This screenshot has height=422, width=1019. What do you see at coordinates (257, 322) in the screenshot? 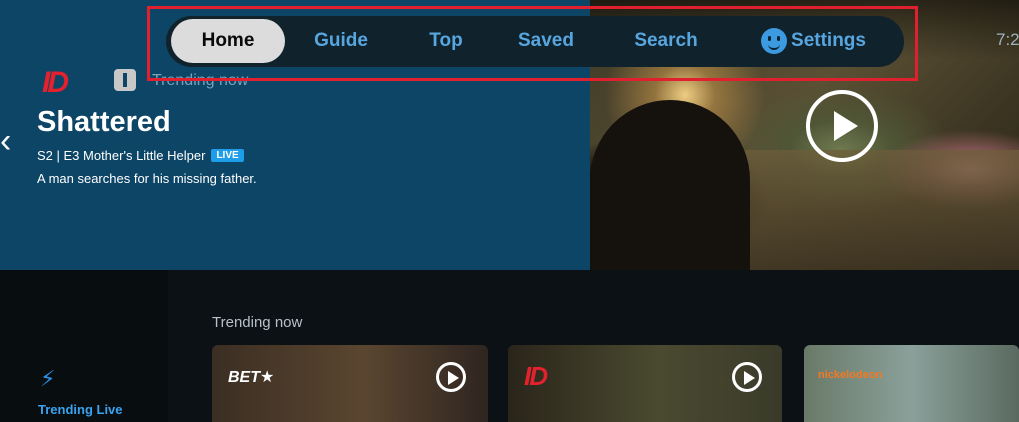
I see `section-title: Trending now` at bounding box center [257, 322].